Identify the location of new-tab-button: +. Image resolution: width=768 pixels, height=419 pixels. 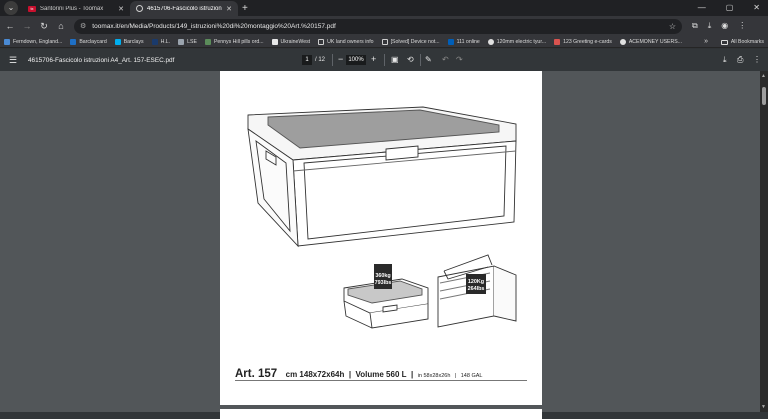
(245, 8).